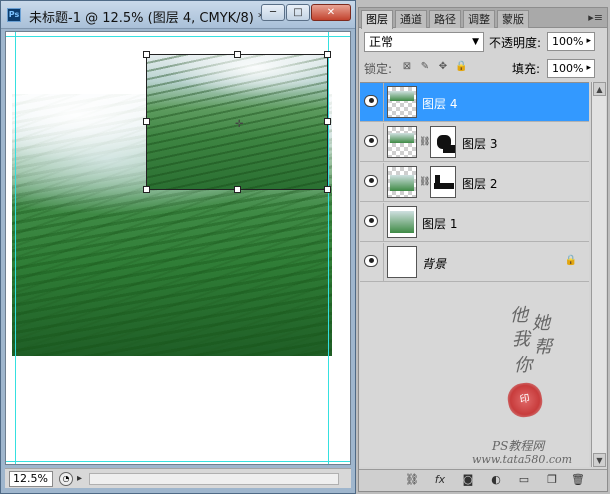 Image resolution: width=610 pixels, height=494 pixels. What do you see at coordinates (479, 183) in the screenshot?
I see `layer-name: 图层 2` at bounding box center [479, 183].